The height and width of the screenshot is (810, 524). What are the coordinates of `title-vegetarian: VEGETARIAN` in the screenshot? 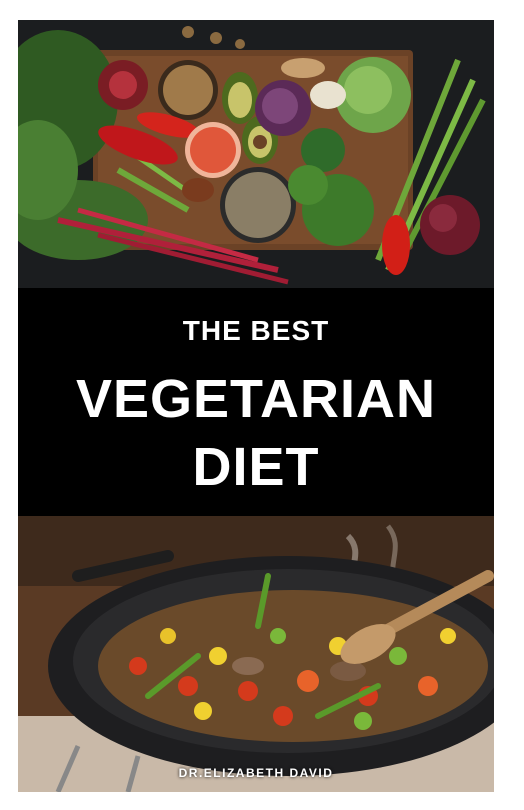 It's located at (256, 399).